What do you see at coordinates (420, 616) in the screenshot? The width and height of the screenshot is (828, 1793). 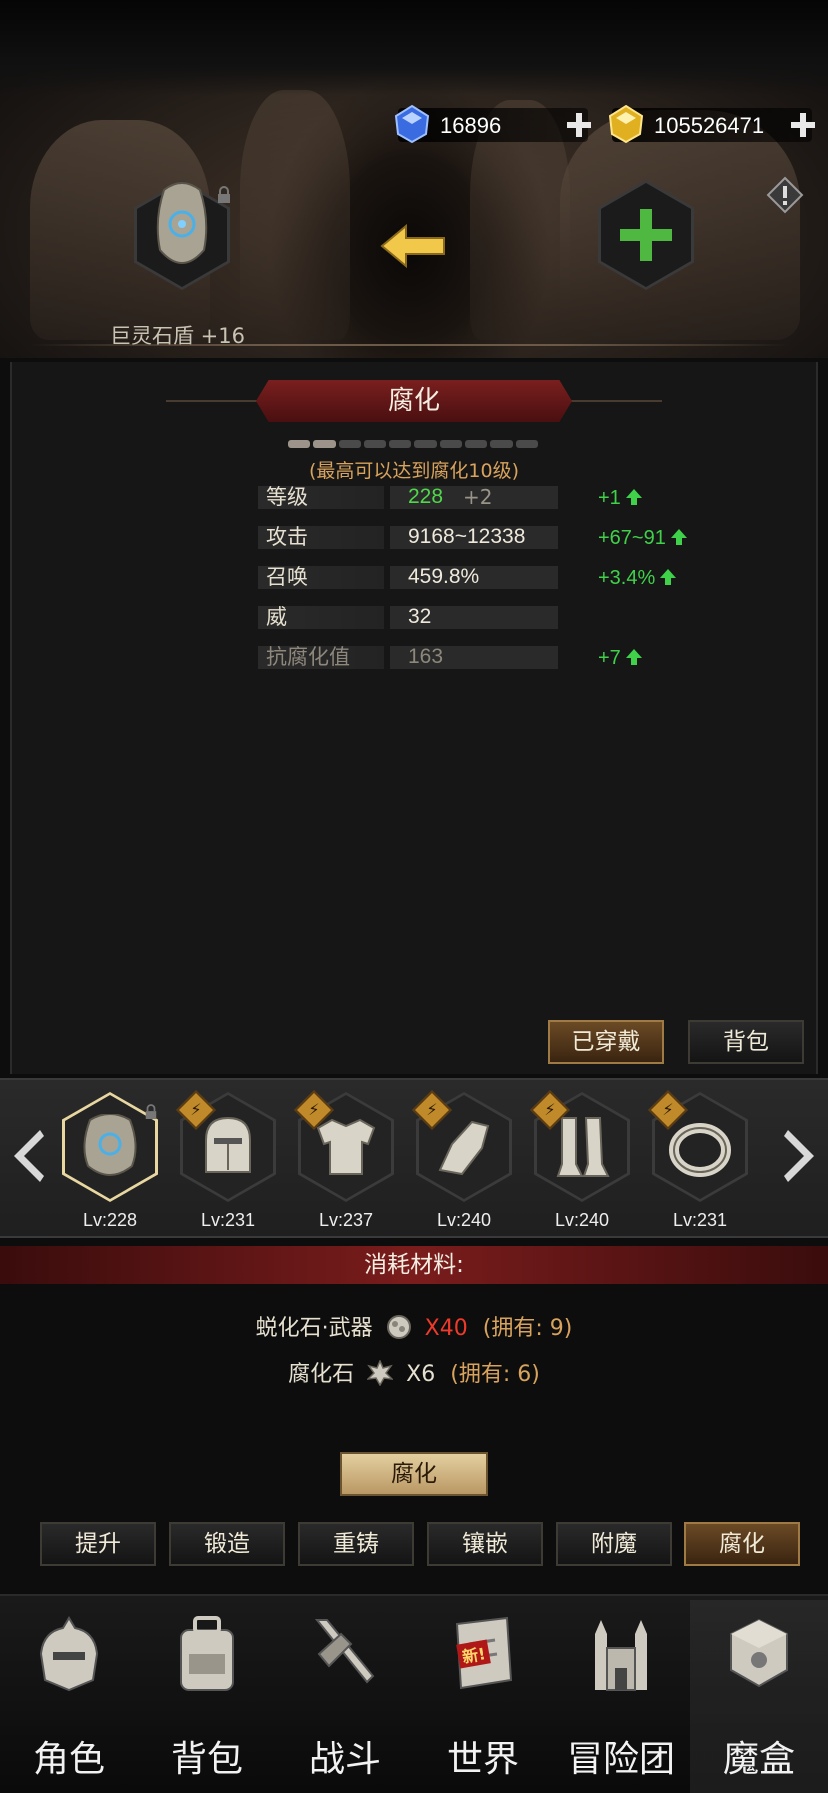 I see `stat-value: 32` at bounding box center [420, 616].